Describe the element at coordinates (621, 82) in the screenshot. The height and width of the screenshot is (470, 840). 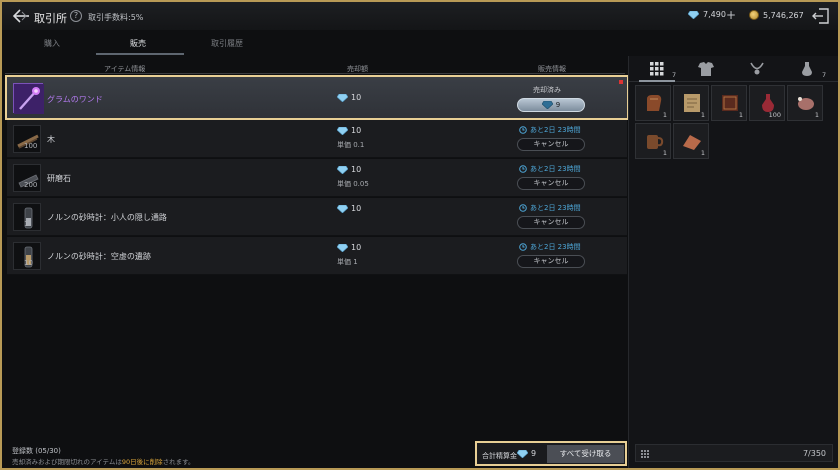
I see `notification-dot` at that location.